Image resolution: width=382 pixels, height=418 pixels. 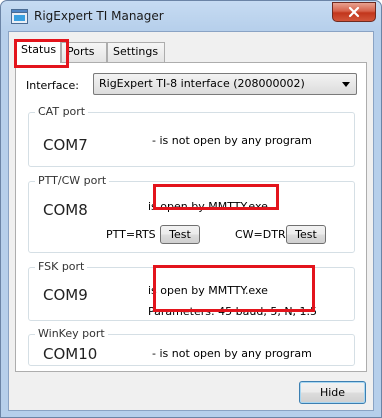 I want to click on close-icon, so click(x=354, y=12).